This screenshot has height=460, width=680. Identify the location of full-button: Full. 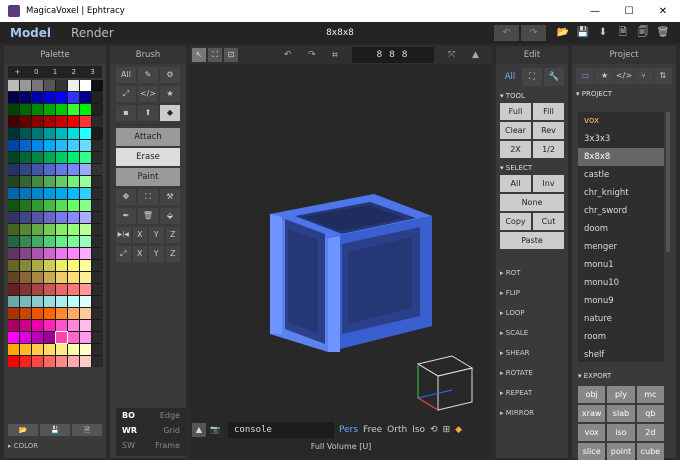
(515, 111).